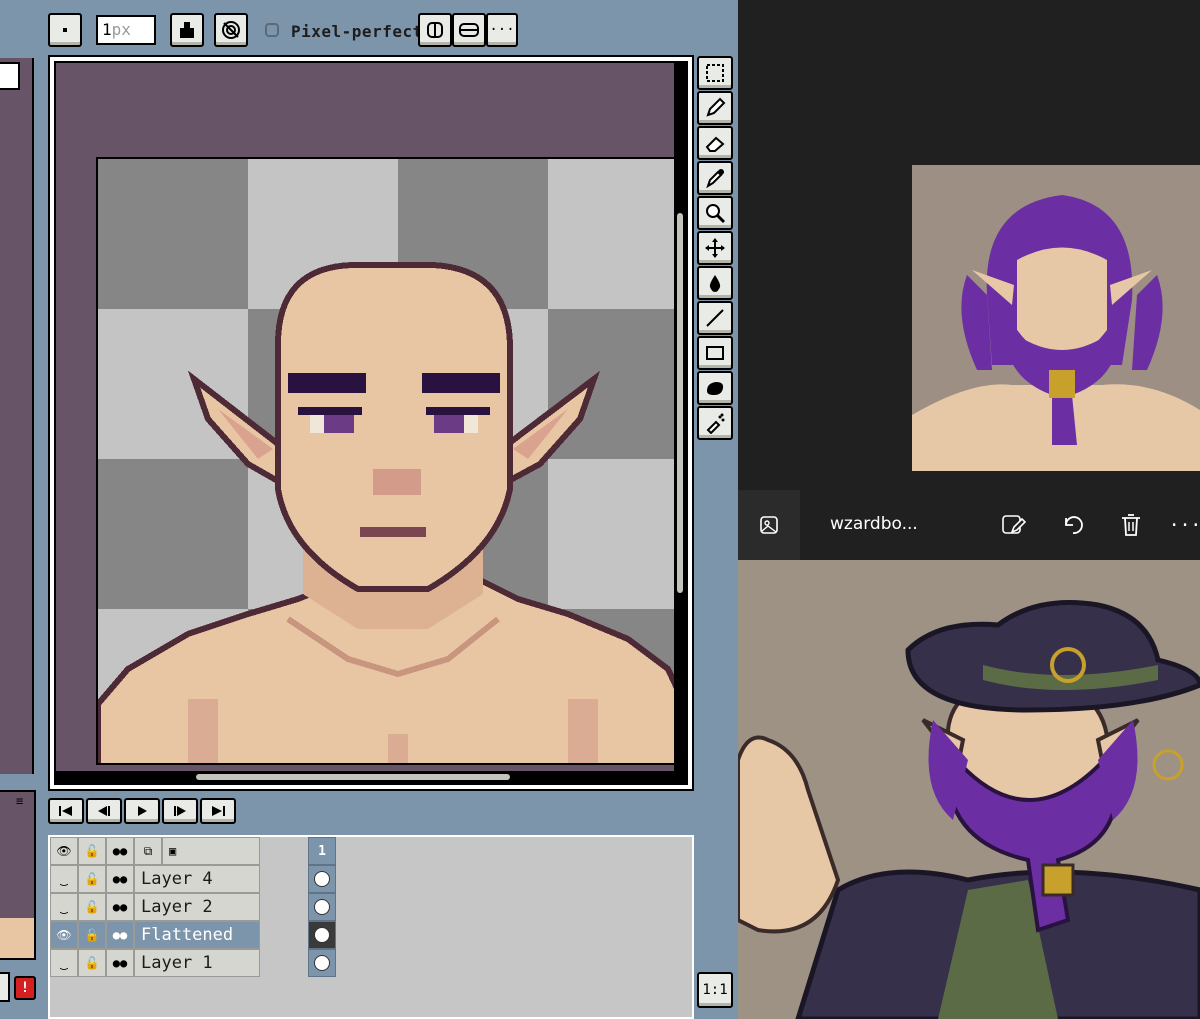 The image size is (1200, 1019). Describe the element at coordinates (197, 935) in the screenshot. I see `layer-name: Flattened` at that location.